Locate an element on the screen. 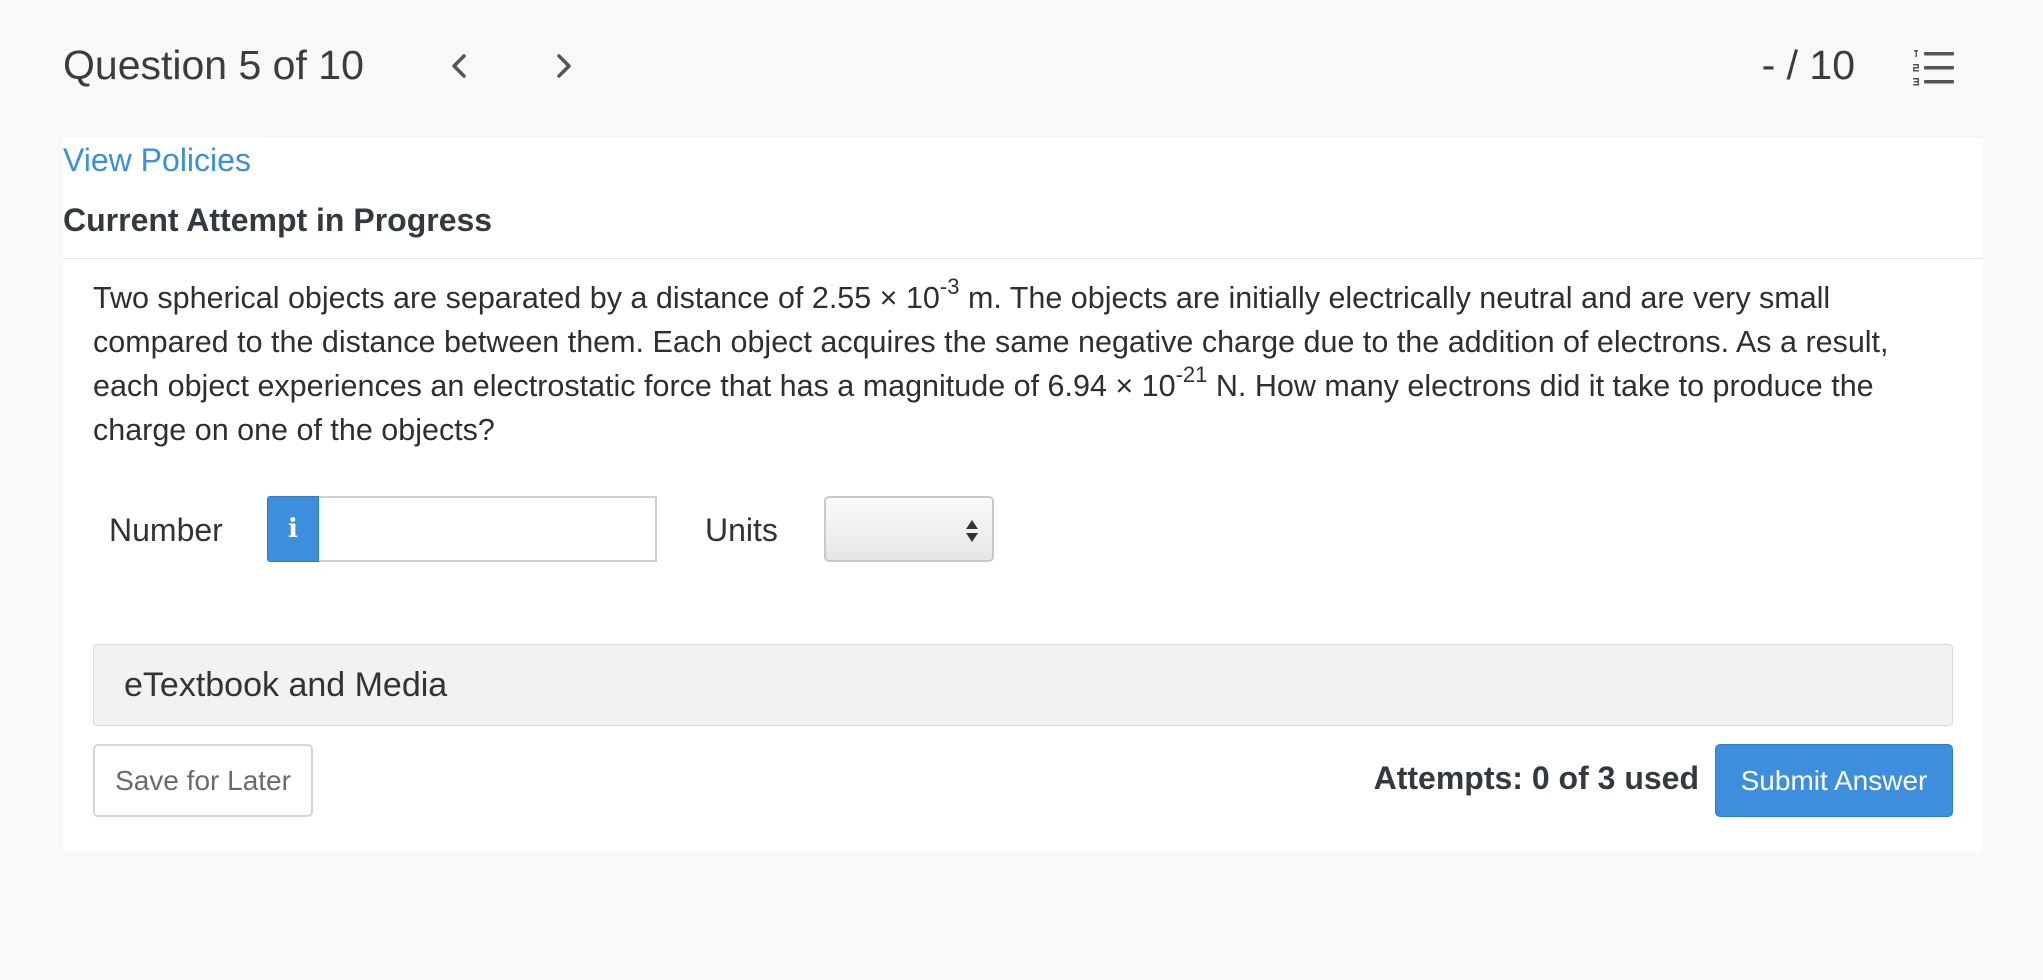 Image resolution: width=2043 pixels, height=980 pixels. attempts-counter: Attempts: 0 of 3 used is located at coordinates (1536, 778).